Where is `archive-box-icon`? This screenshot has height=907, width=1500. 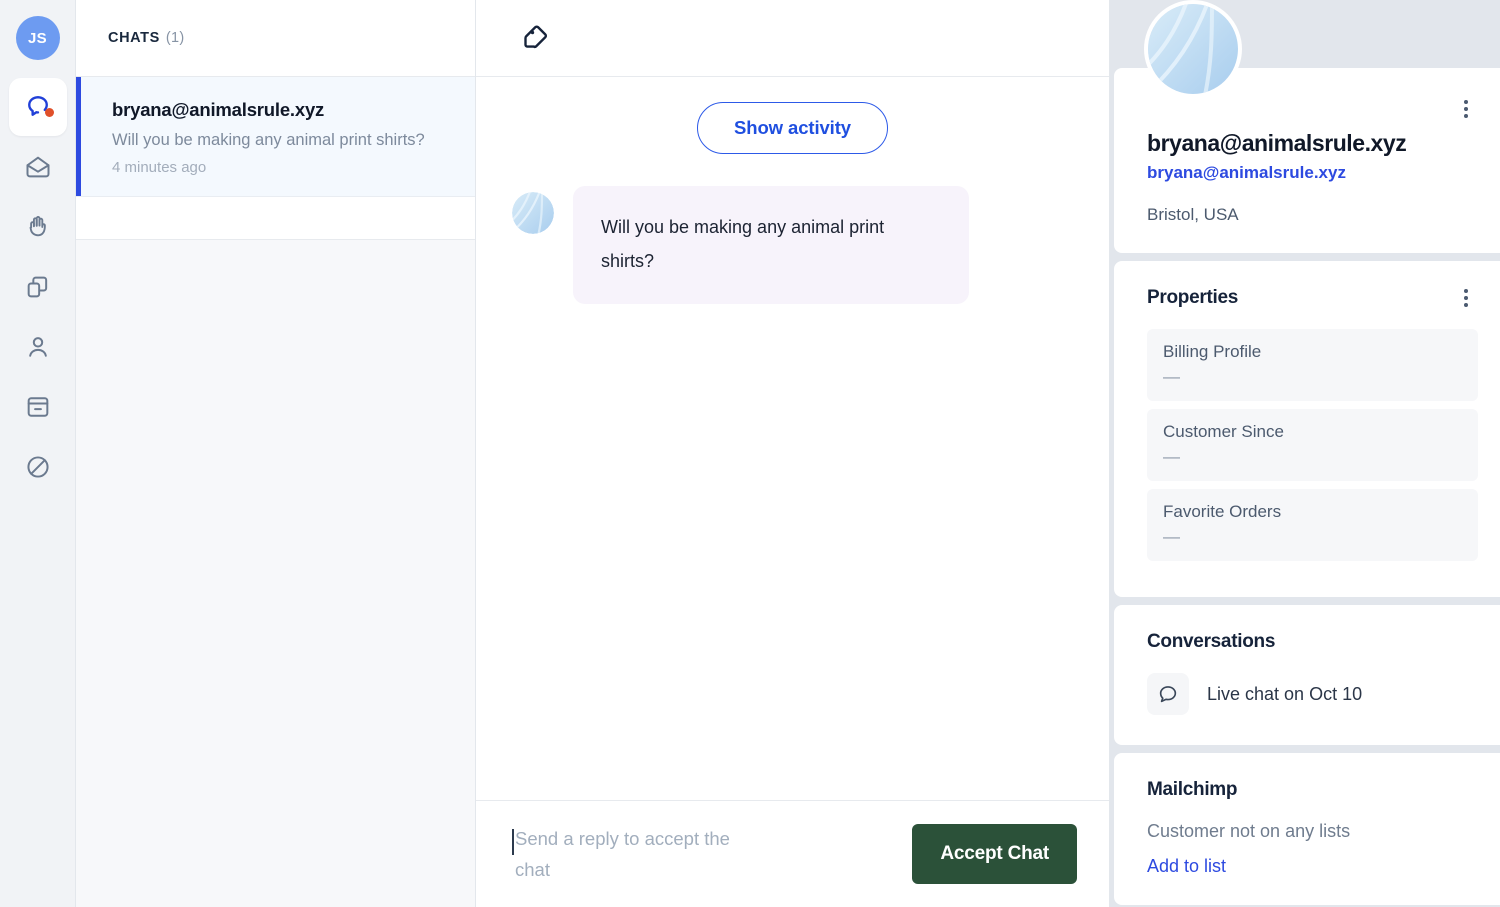
archive-box-icon is located at coordinates (38, 407).